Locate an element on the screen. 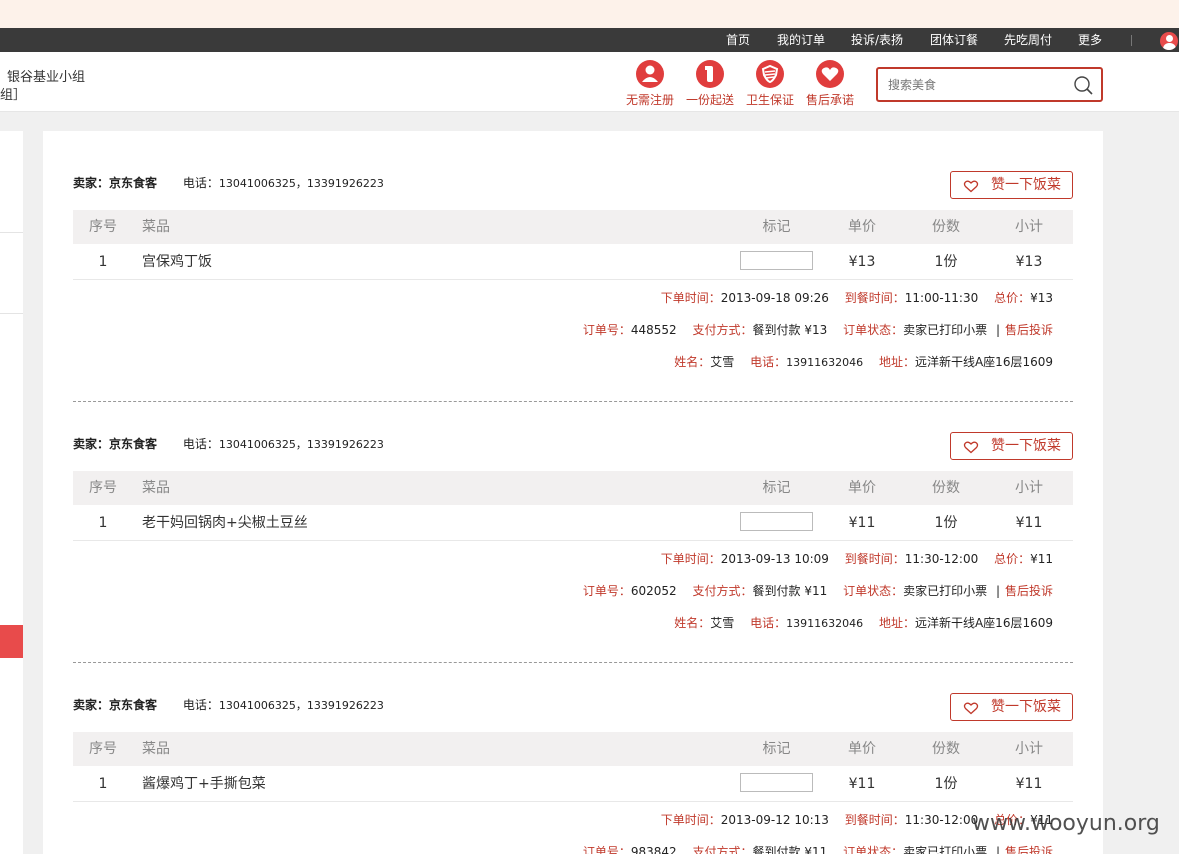 This screenshot has width=1179, height=854. nav-group-order-link: 团体订餐 is located at coordinates (954, 40).